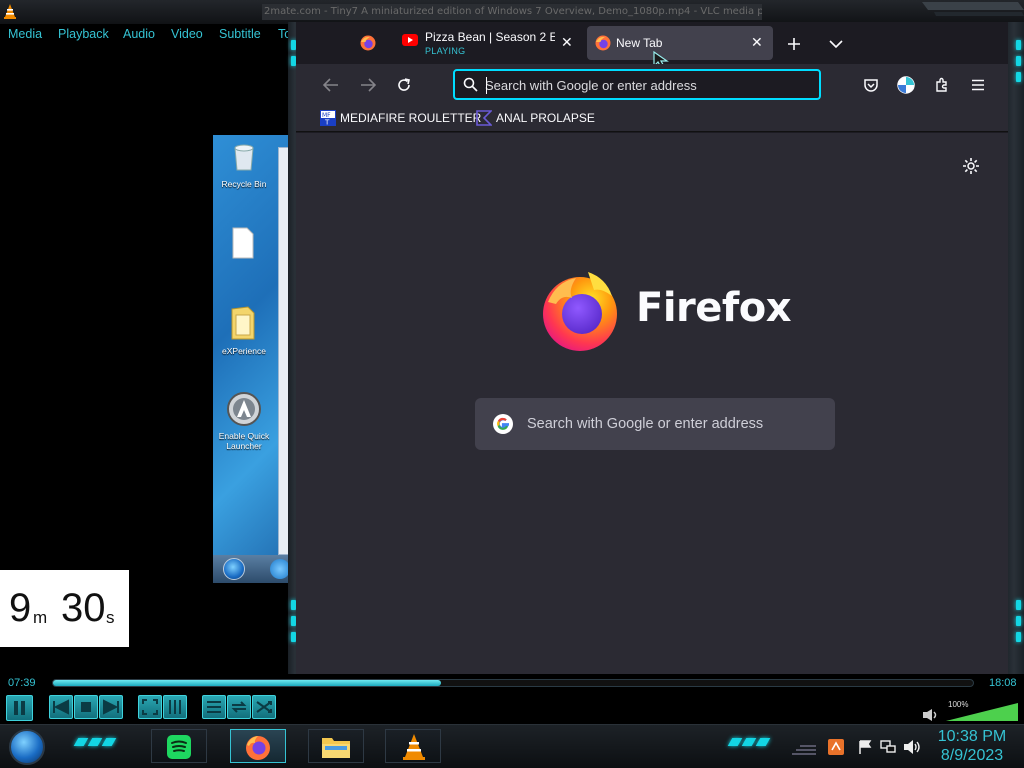  I want to click on shuffle-icon, so click(264, 707).